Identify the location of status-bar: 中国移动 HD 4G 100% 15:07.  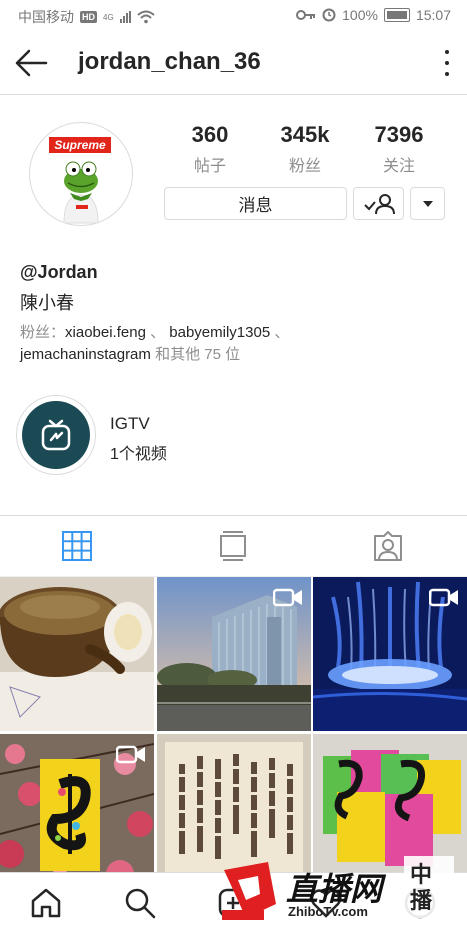
(233, 16).